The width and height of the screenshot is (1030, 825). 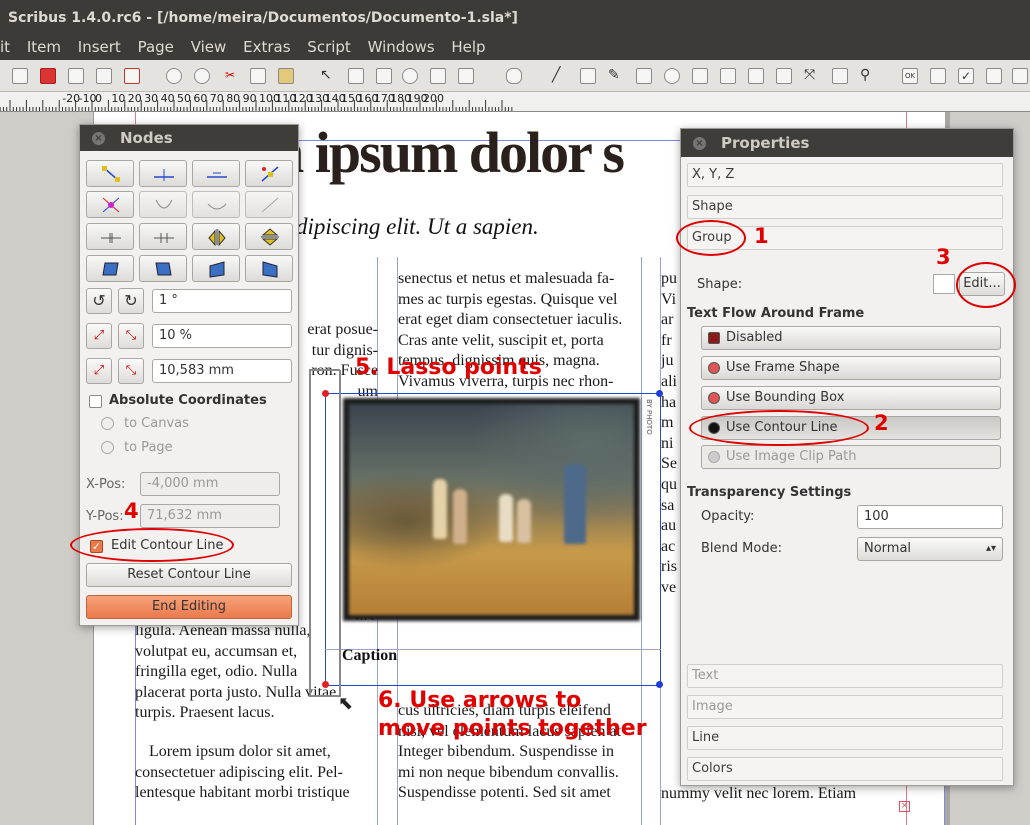 What do you see at coordinates (845, 207) in the screenshot?
I see `tab-shape: Shape` at bounding box center [845, 207].